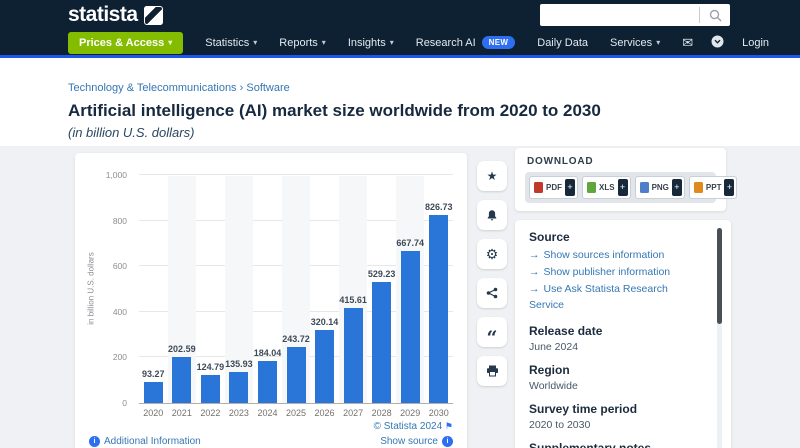  What do you see at coordinates (152, 88) in the screenshot?
I see `breadcrumb-category: Technology & Telecommunications` at bounding box center [152, 88].